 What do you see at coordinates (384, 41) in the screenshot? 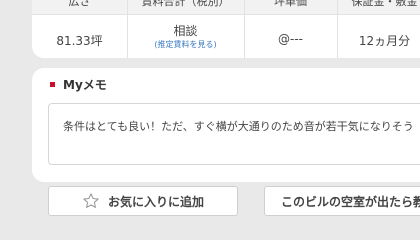
I see `value-deposit: 12ヵ月分` at bounding box center [384, 41].